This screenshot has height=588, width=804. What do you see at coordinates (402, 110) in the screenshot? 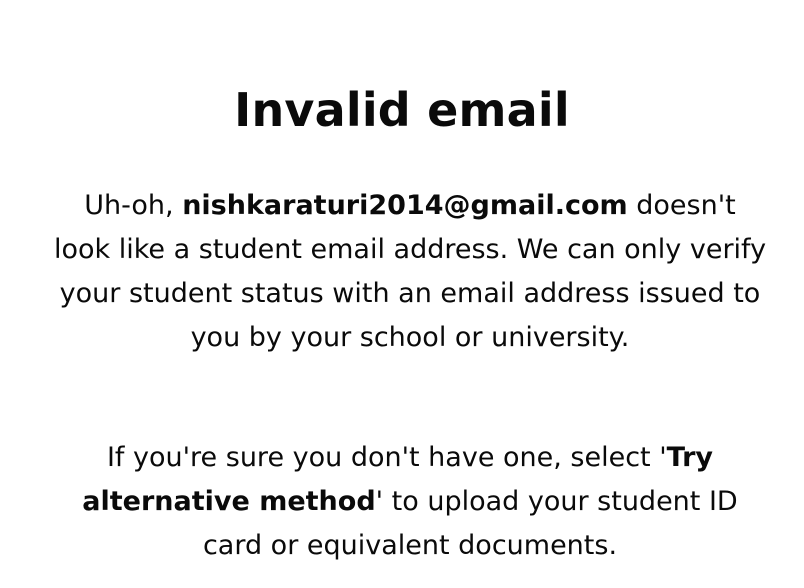
I see `dialog-title: Invalid email` at bounding box center [402, 110].